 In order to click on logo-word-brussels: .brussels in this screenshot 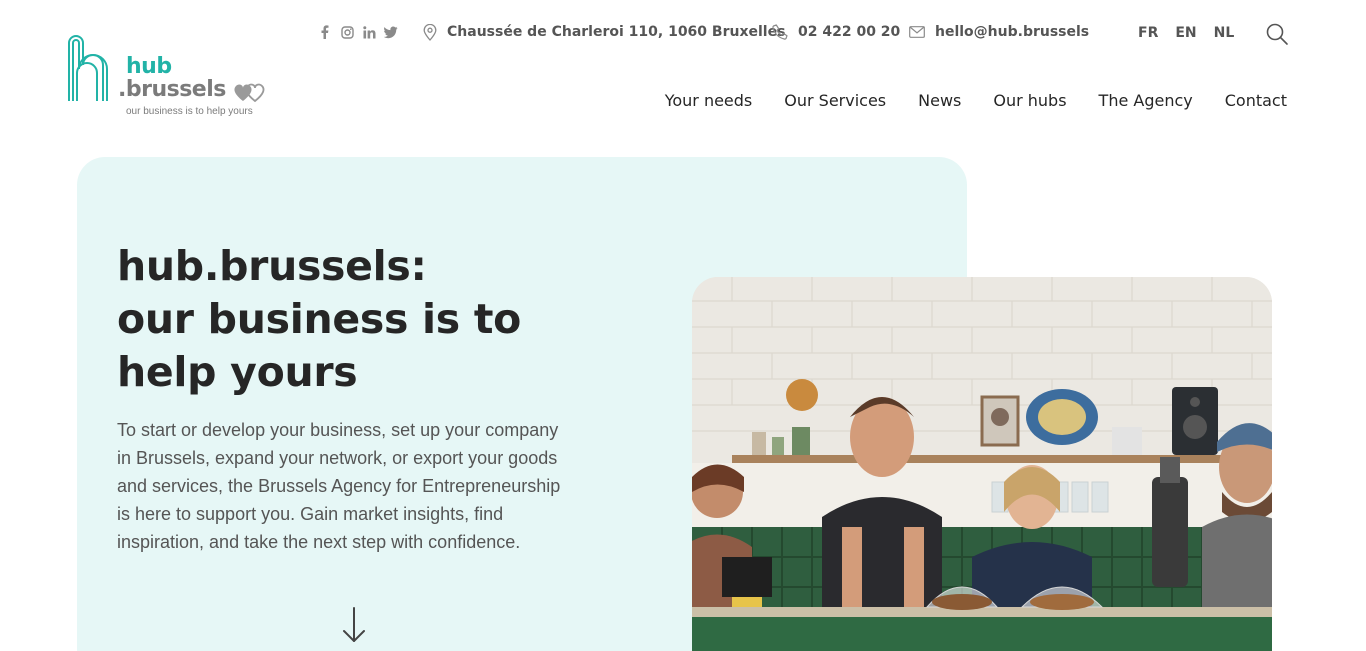, I will do `click(172, 89)`.